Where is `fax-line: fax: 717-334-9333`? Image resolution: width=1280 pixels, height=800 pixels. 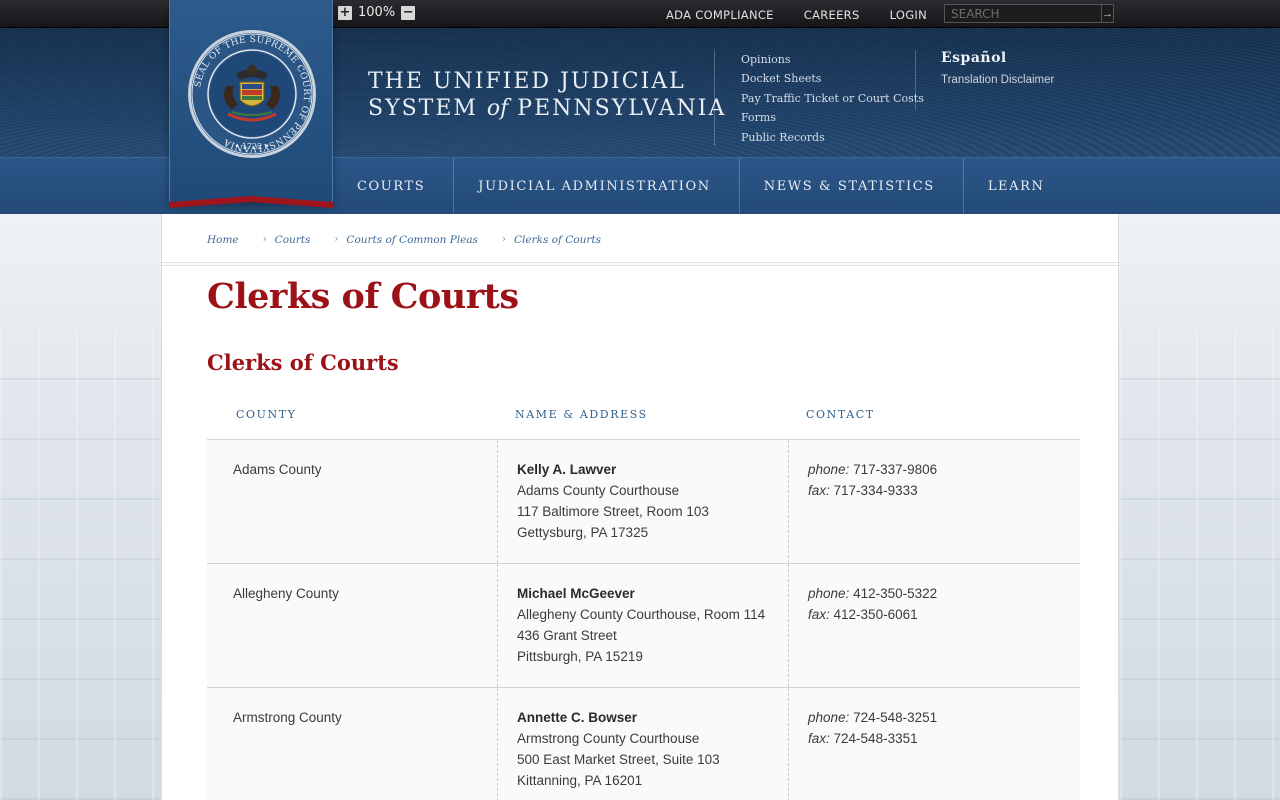 fax-line: fax: 717-334-9333 is located at coordinates (863, 490).